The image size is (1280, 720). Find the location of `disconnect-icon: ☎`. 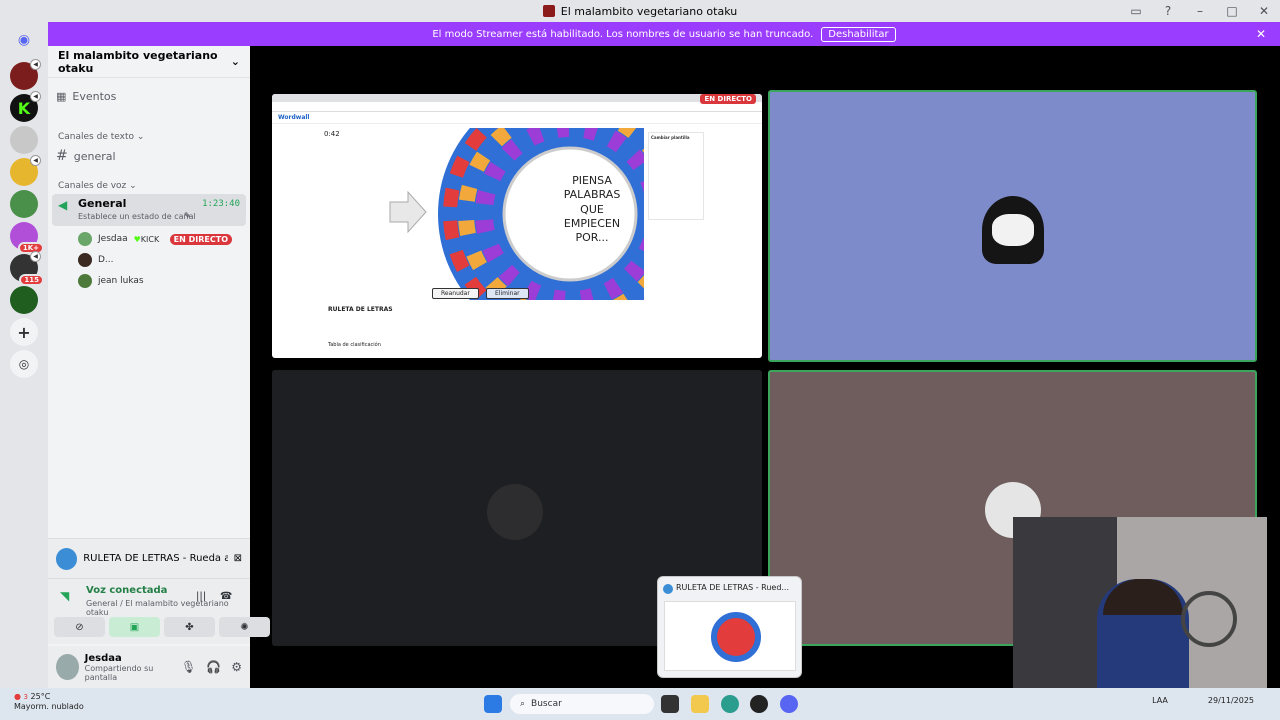

disconnect-icon: ☎ is located at coordinates (226, 596).